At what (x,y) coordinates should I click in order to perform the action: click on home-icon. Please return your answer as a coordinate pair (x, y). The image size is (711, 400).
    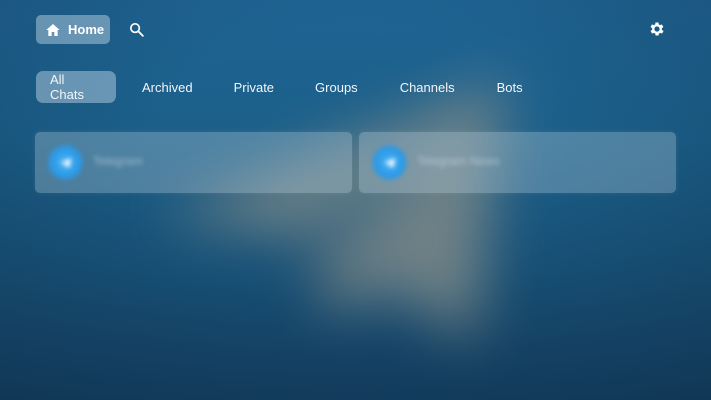
    Looking at the image, I should click on (53, 30).